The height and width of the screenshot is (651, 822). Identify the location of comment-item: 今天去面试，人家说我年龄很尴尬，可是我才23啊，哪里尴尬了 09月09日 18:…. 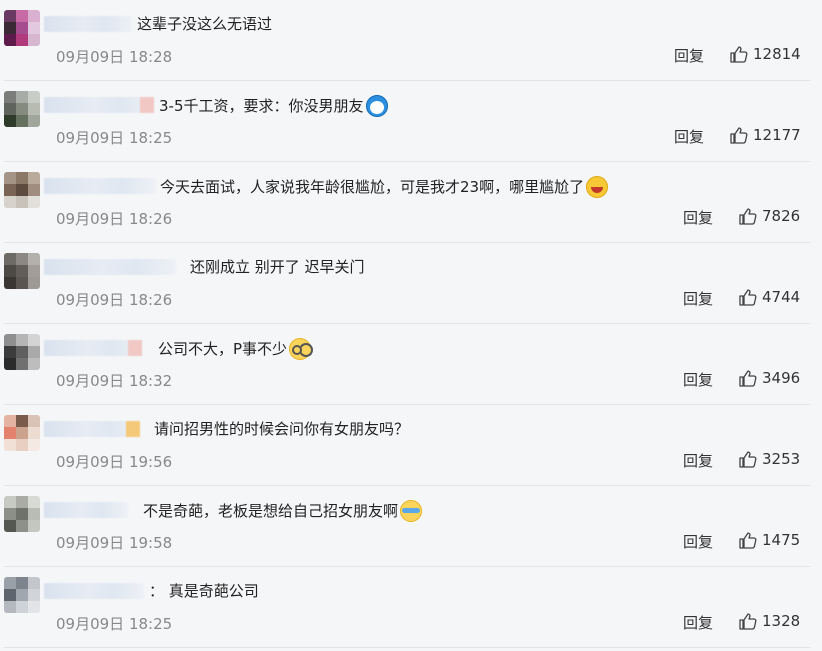
(411, 202).